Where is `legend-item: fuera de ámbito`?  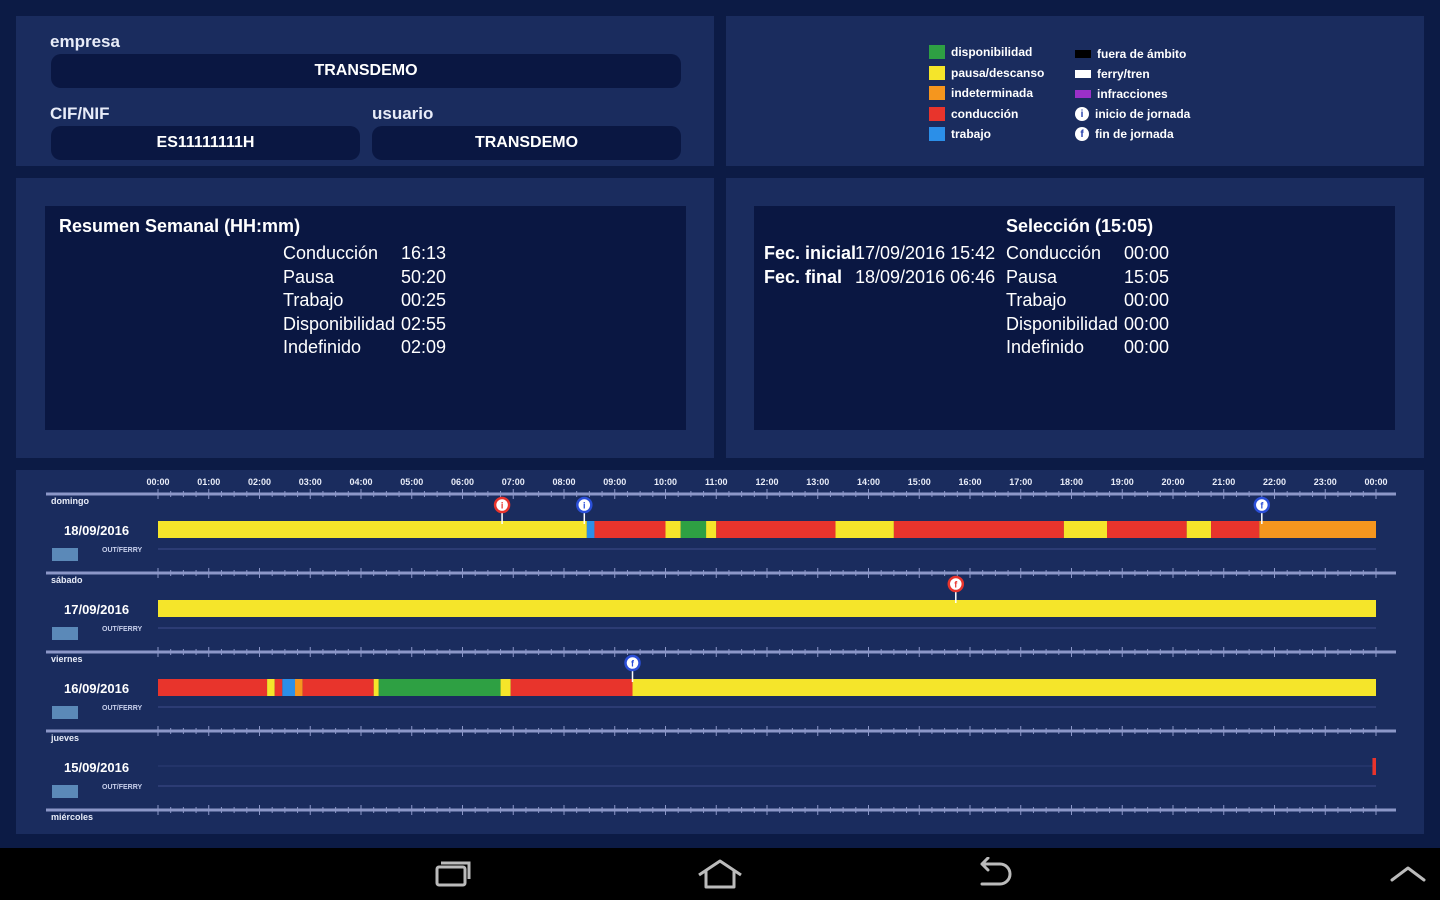
legend-item: fuera de ámbito is located at coordinates (1132, 54).